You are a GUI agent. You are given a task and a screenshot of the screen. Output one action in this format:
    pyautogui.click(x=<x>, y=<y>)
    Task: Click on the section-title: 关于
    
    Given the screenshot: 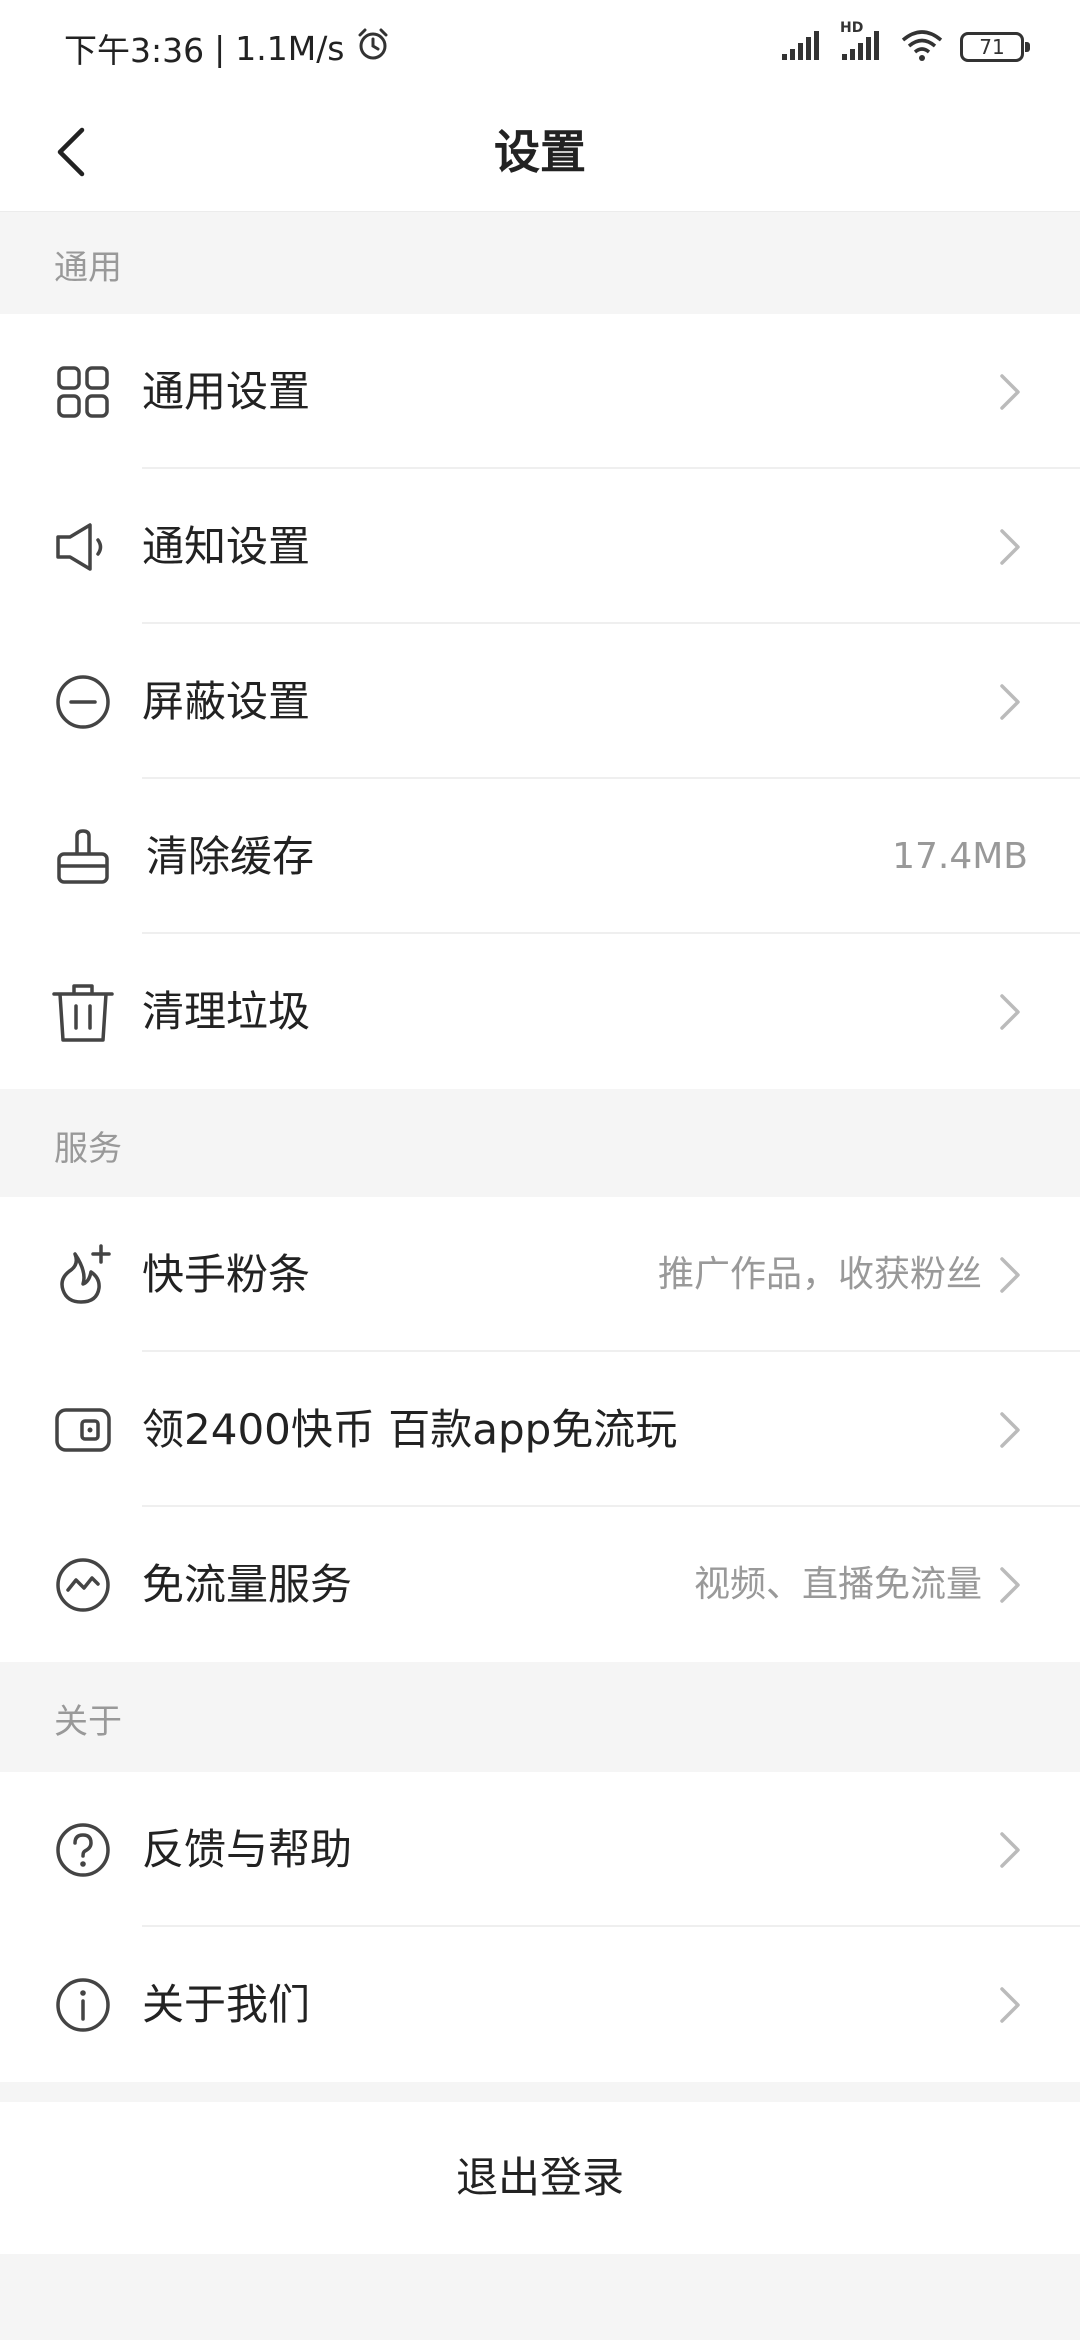 What is the action you would take?
    pyautogui.click(x=88, y=1722)
    